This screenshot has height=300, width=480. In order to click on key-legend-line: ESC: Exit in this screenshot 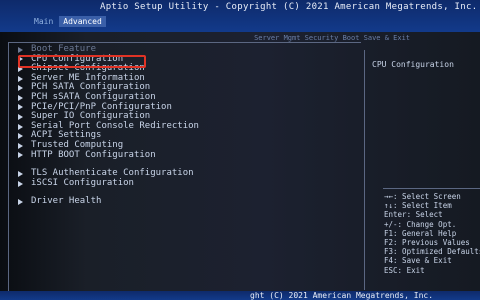, I will do `click(404, 270)`.